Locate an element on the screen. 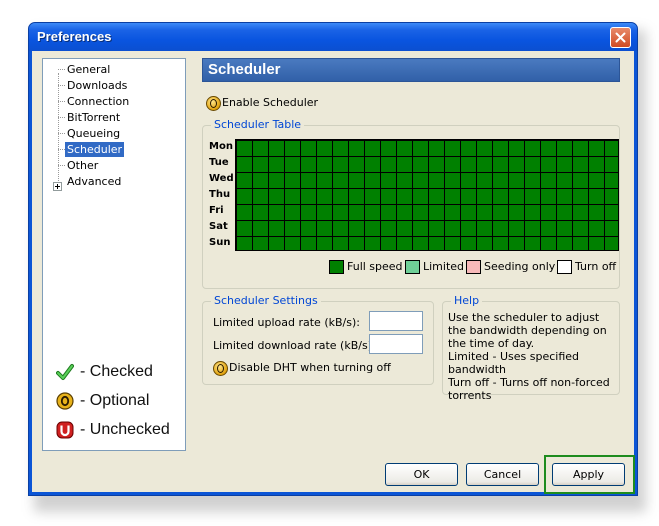  key-limited: Limited is located at coordinates (434, 267).